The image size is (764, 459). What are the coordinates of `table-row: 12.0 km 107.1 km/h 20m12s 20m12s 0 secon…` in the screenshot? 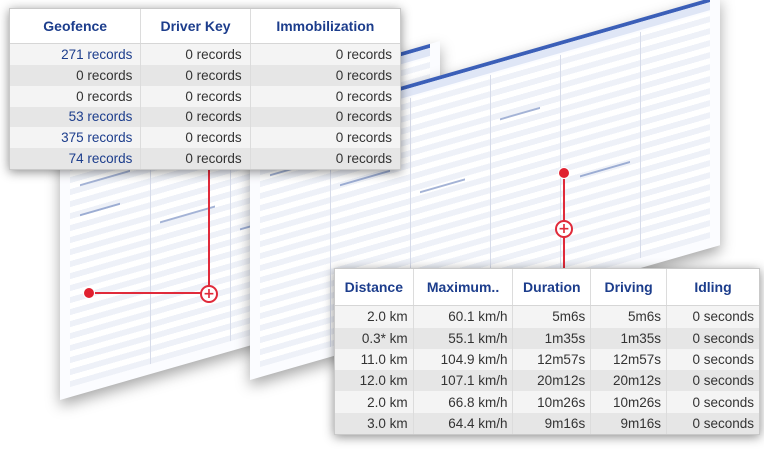 It's located at (547, 381).